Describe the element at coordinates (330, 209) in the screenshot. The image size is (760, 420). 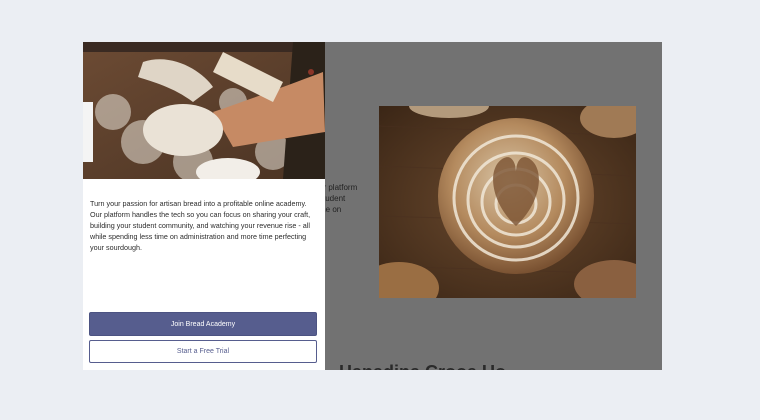
I see `background-text-line: me on` at that location.